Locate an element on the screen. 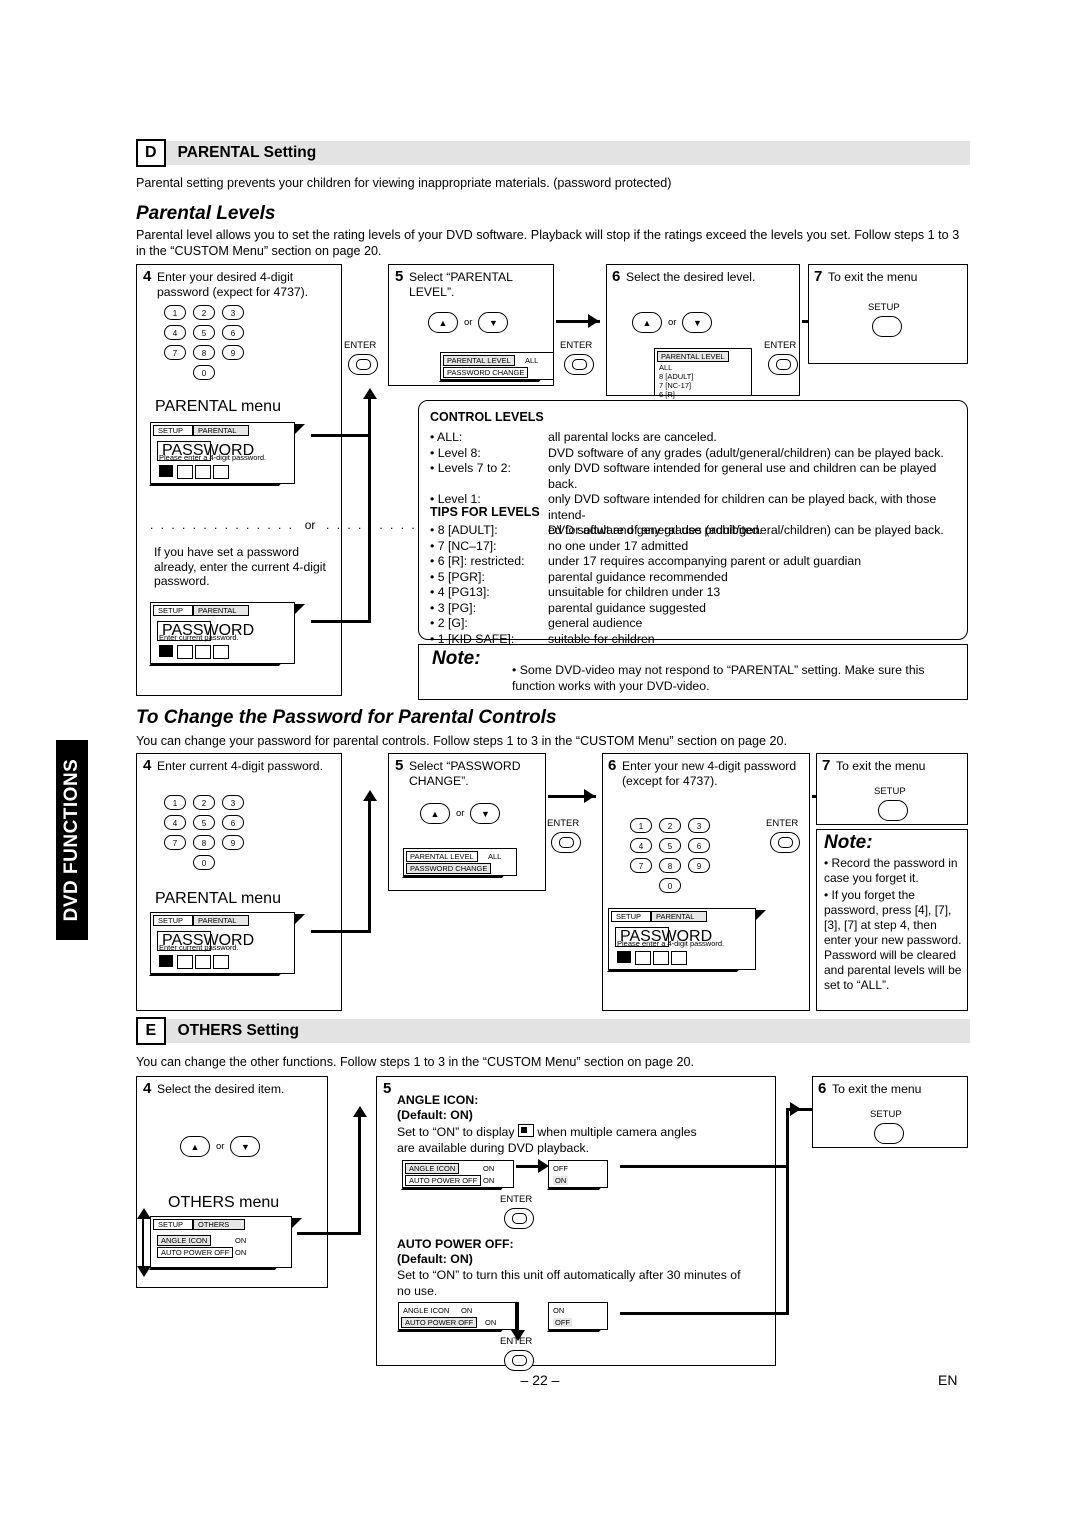 This screenshot has height=1528, width=1080. enter-label-4: ENTER is located at coordinates (563, 823).